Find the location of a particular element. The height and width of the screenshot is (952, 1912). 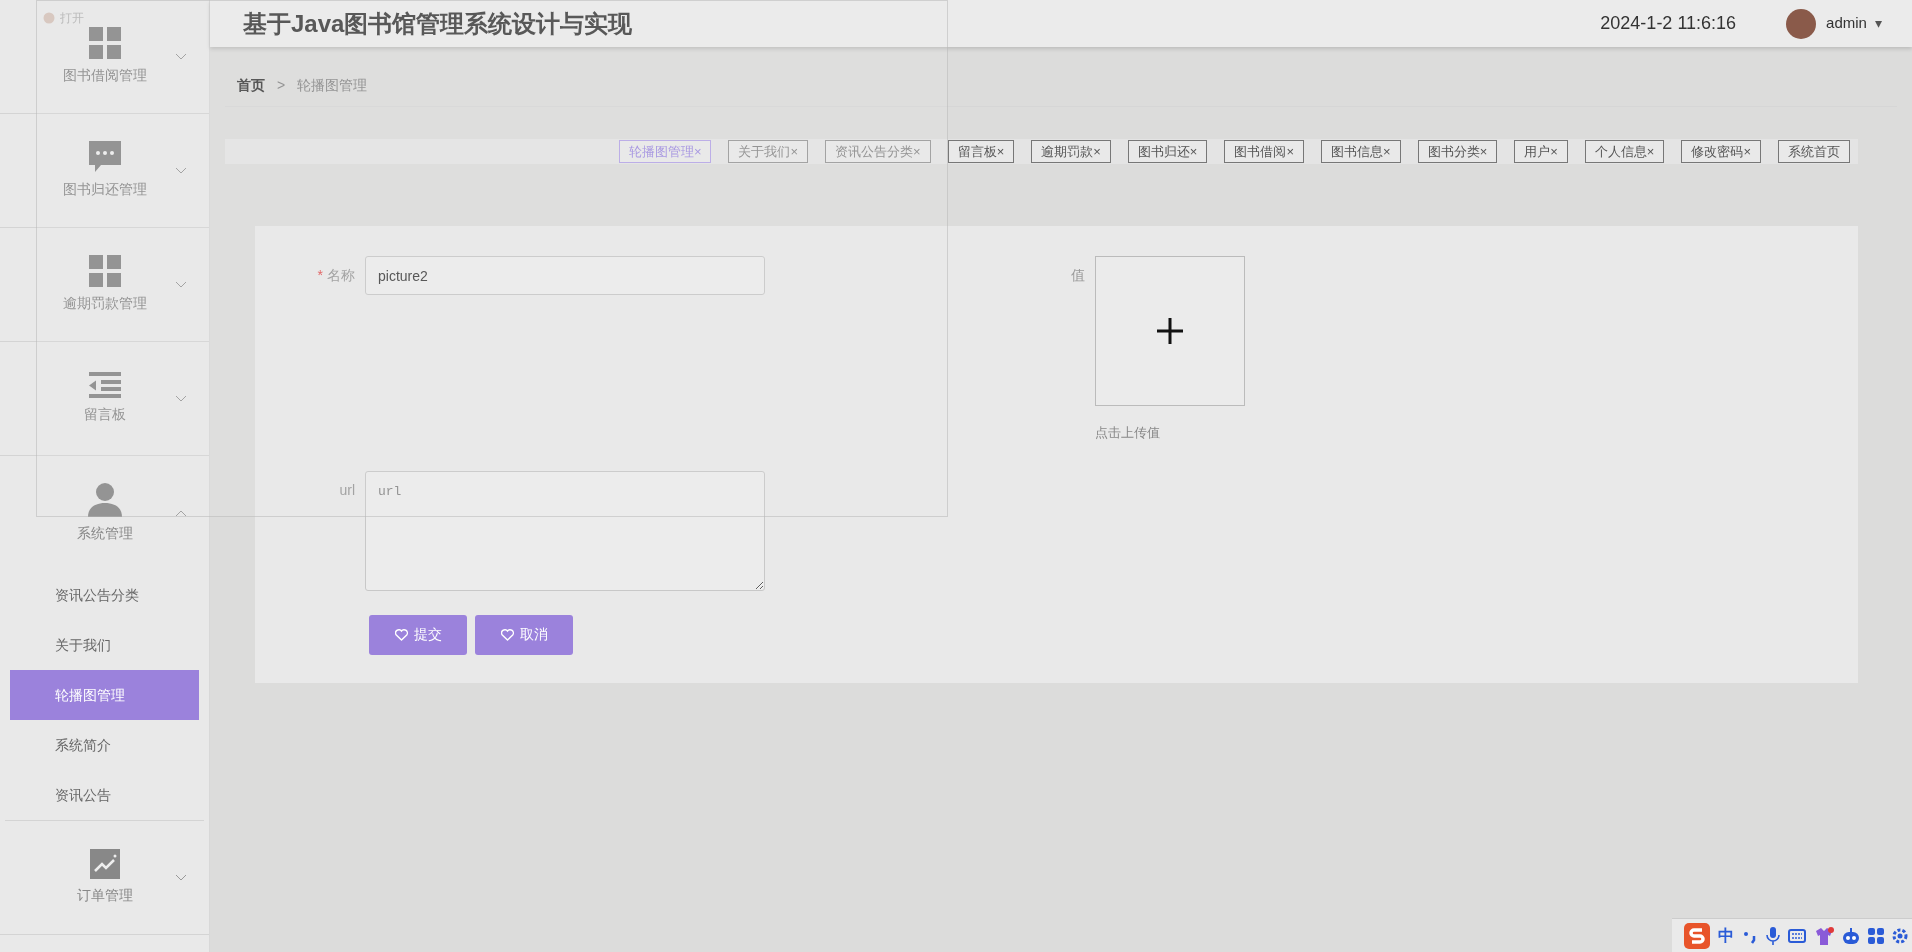

keyboard-icon is located at coordinates (1797, 935).